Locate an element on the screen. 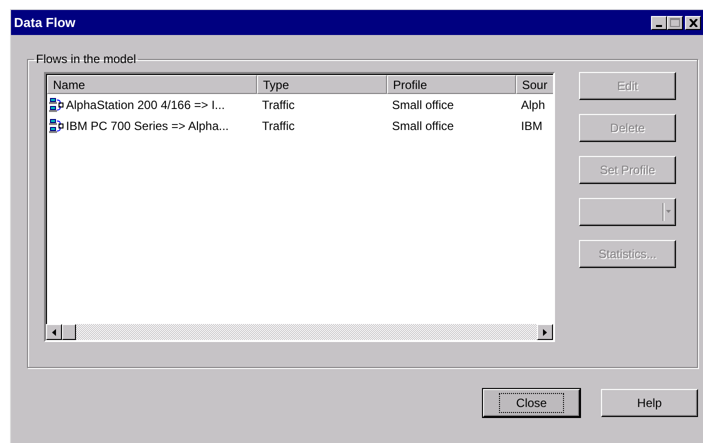  scroll-thumb is located at coordinates (69, 332).